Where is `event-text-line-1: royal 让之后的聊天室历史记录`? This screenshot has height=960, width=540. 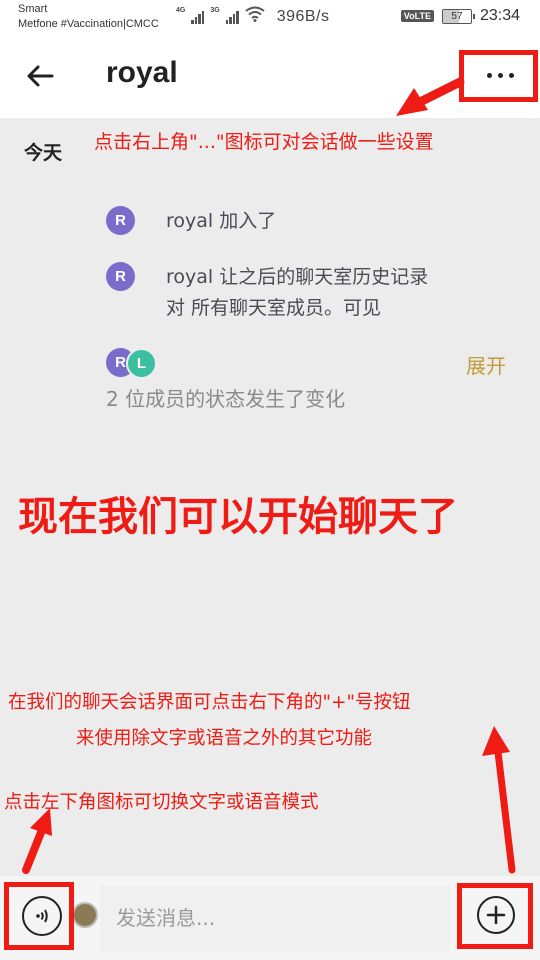 event-text-line-1: royal 让之后的聊天室历史记录 is located at coordinates (297, 277).